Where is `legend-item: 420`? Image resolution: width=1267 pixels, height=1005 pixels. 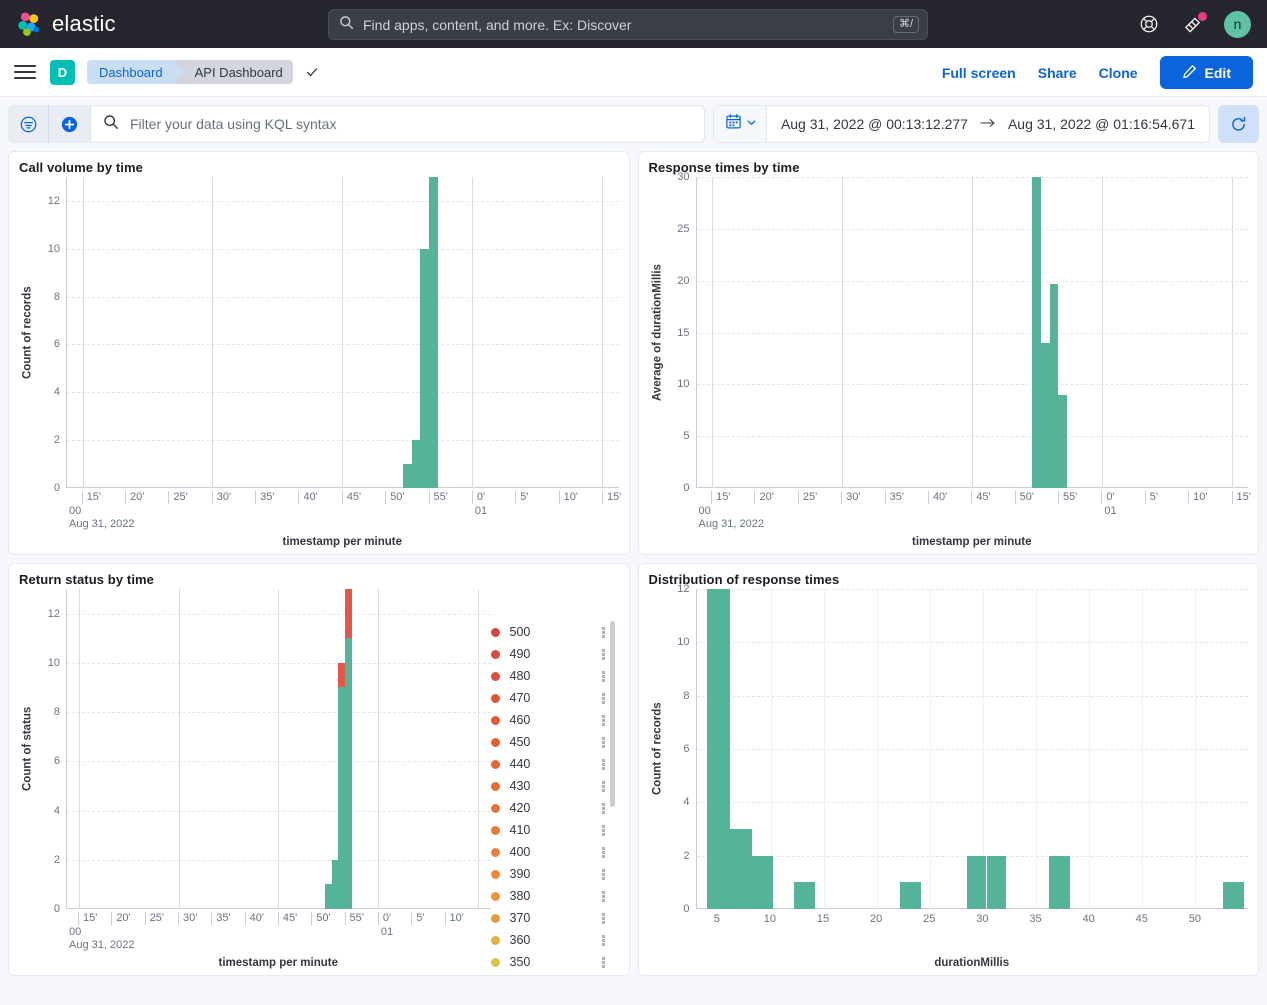 legend-item: 420 is located at coordinates (554, 808).